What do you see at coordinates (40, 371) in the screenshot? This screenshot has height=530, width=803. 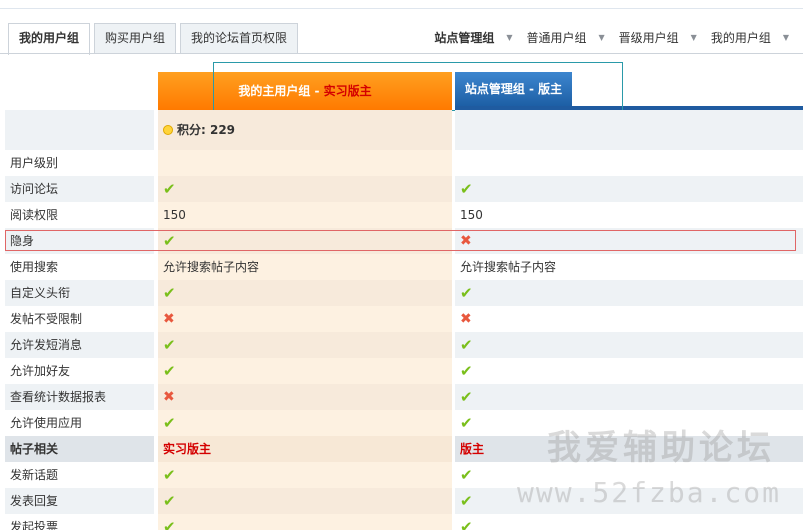 I see `row-label: 允许加好友` at bounding box center [40, 371].